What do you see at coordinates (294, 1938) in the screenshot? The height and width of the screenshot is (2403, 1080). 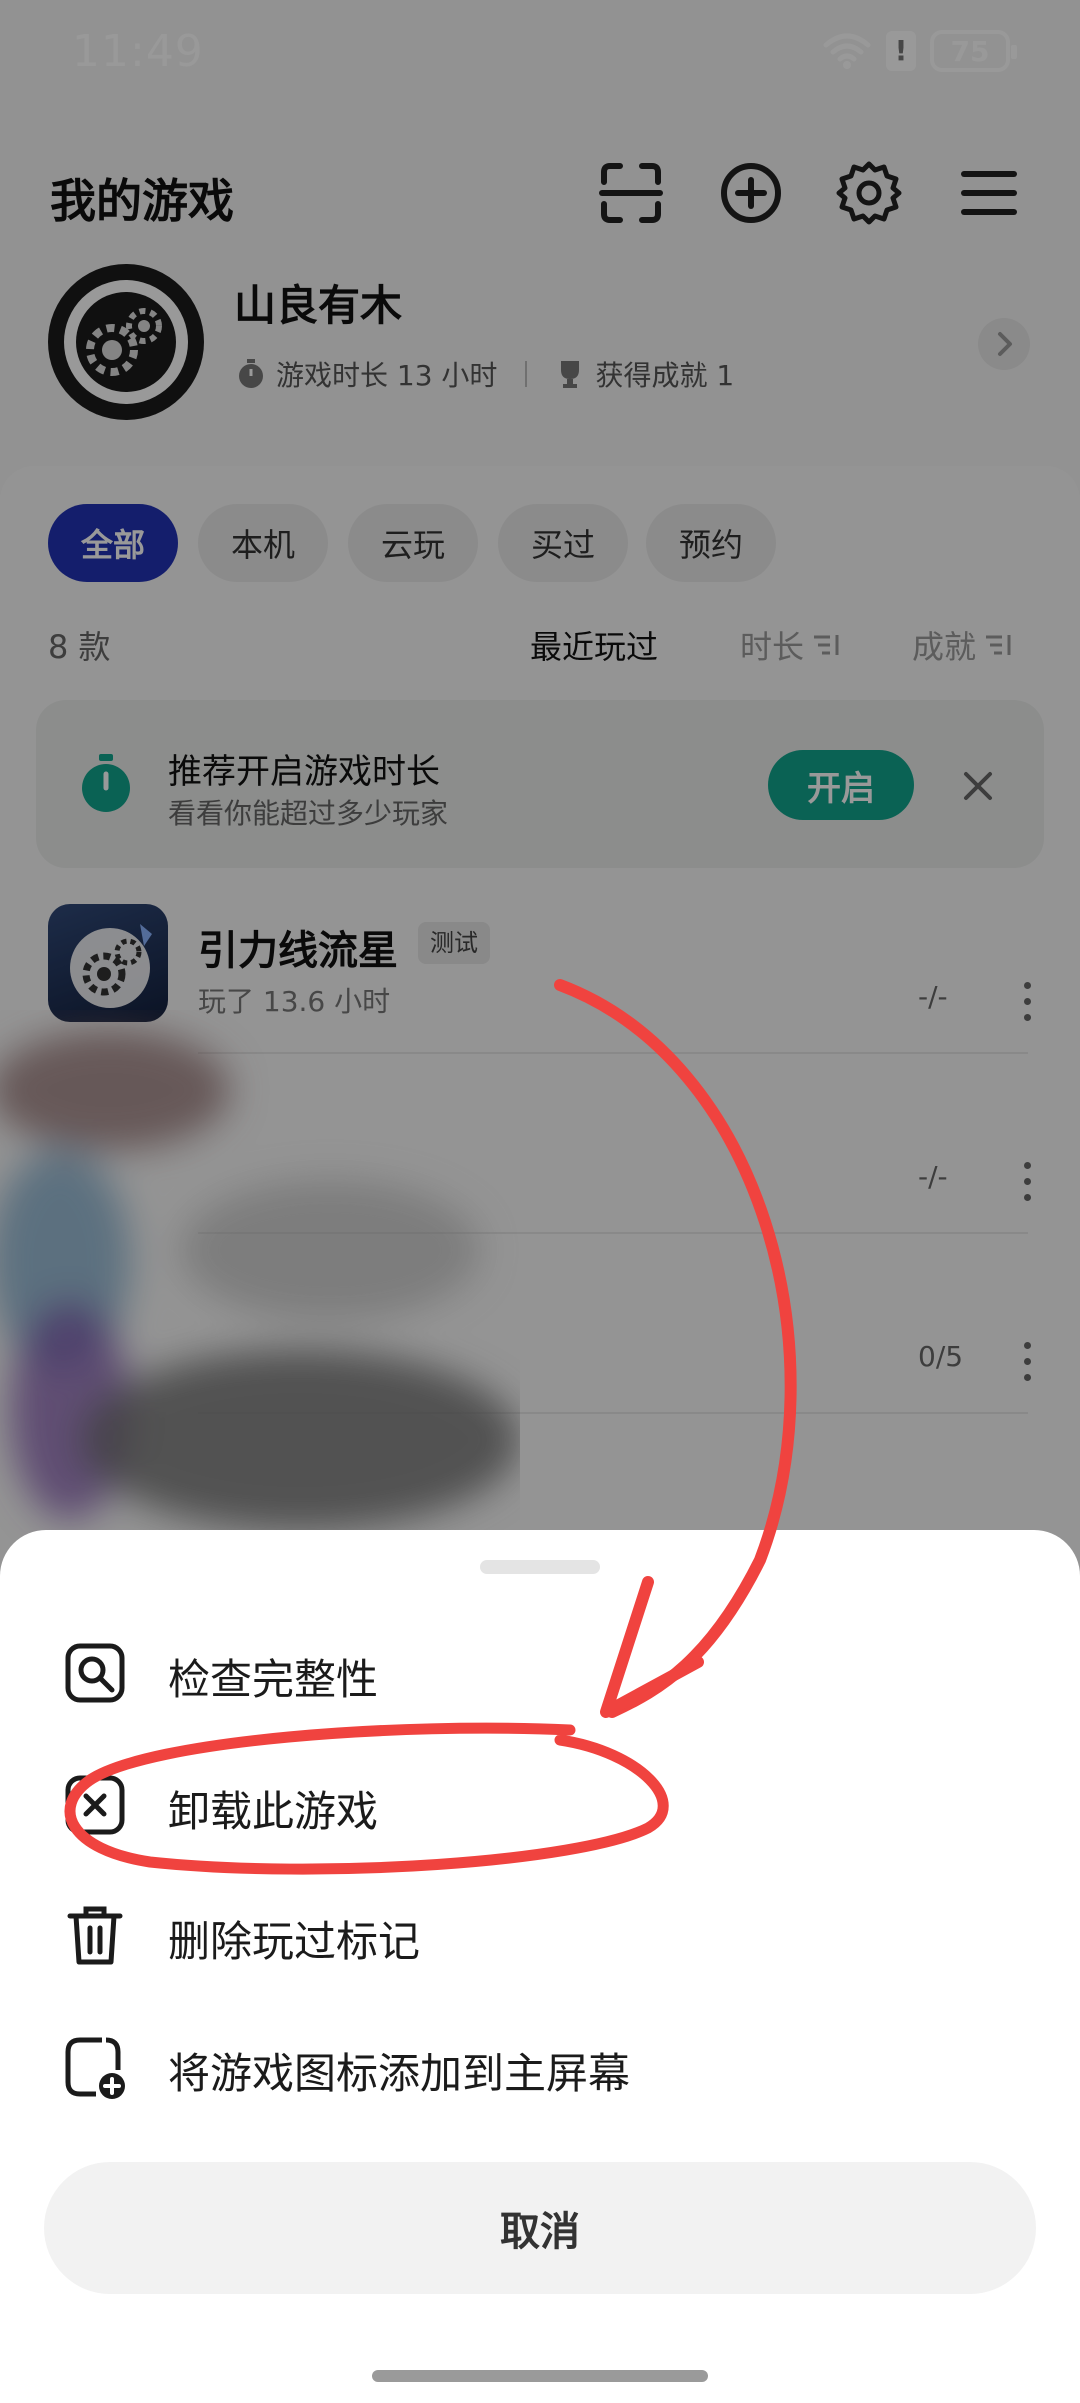 I see `menu-remove-played-mark: 删除玩过标记` at bounding box center [294, 1938].